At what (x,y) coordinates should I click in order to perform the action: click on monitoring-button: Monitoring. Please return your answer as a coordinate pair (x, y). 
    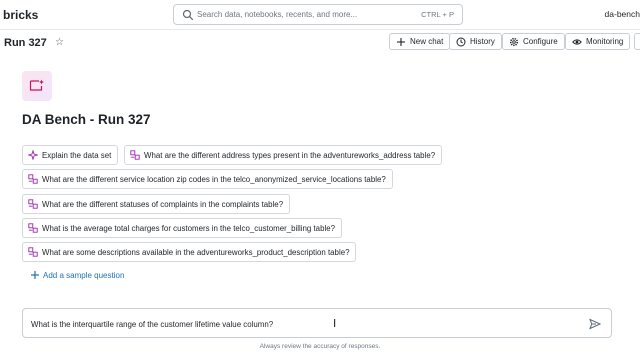
    Looking at the image, I should click on (598, 41).